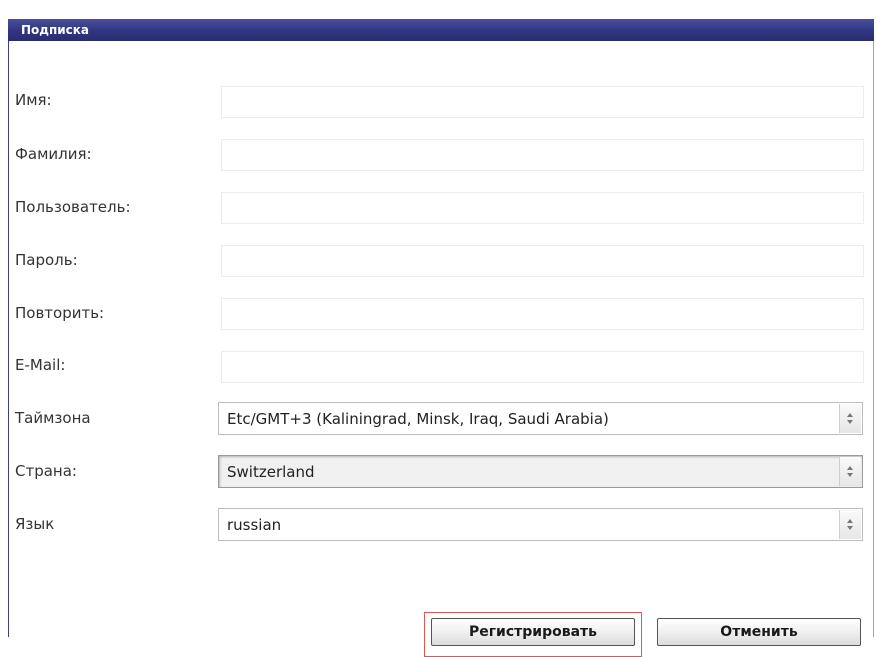 The image size is (876, 657). I want to click on timezone-spinner-icon, so click(850, 418).